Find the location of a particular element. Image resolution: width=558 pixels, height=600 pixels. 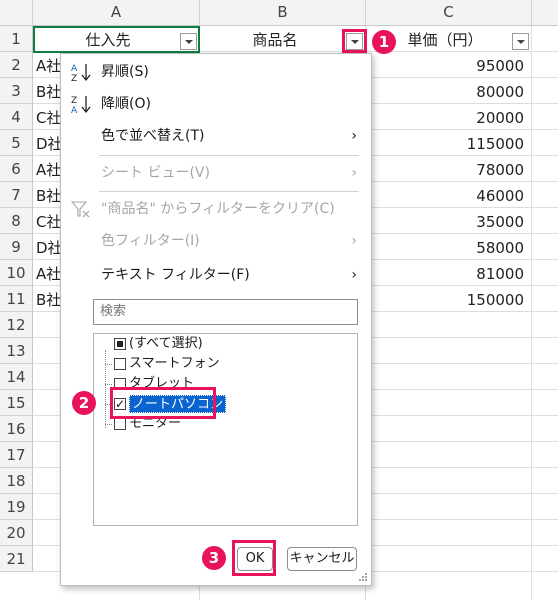

sort-descending-label: 降順(O) is located at coordinates (126, 104).